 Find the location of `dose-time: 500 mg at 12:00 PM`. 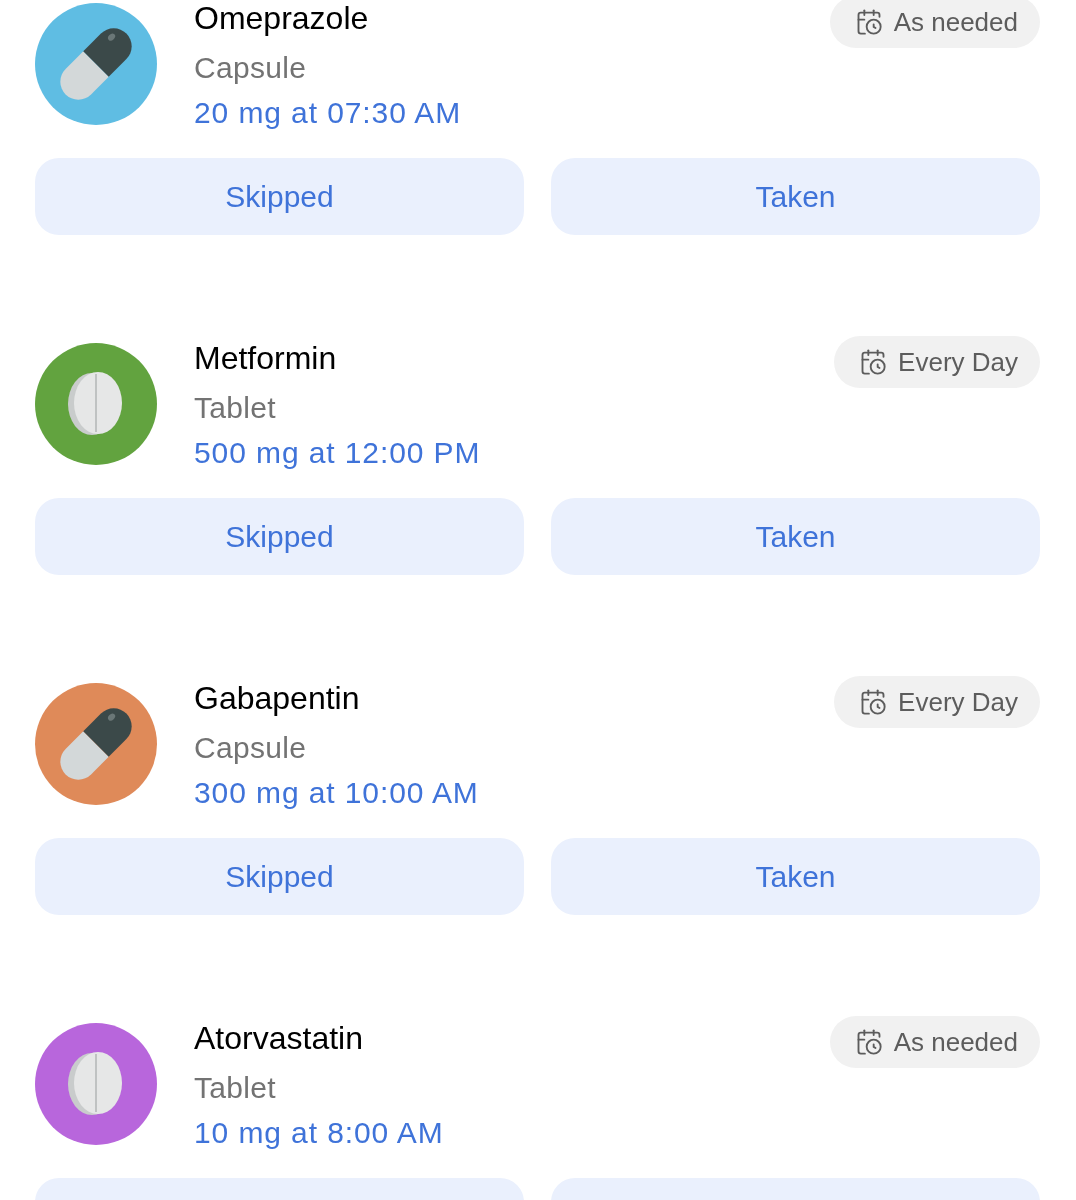

dose-time: 500 mg at 12:00 PM is located at coordinates (338, 453).